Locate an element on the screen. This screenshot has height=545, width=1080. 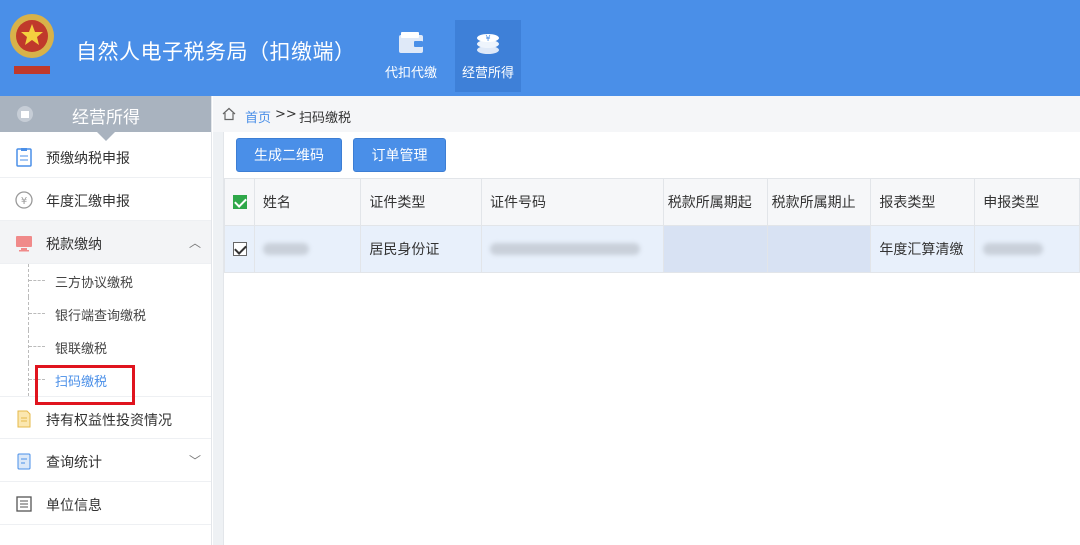
col-declaration-type: 申报类型 is located at coordinates (1027, 202).